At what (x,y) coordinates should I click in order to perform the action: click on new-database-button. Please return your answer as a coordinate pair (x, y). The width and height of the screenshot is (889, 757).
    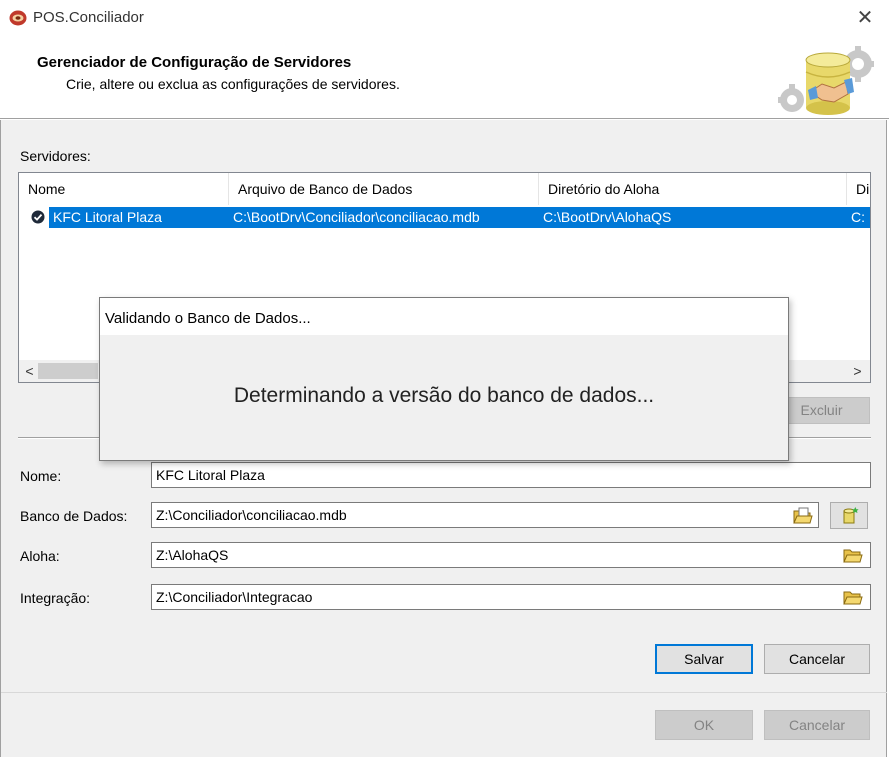
    Looking at the image, I should click on (849, 515).